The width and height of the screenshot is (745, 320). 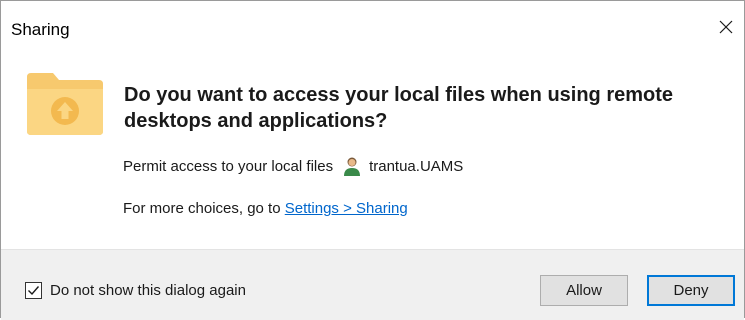 What do you see at coordinates (204, 208) in the screenshot?
I see `more-choices-text: For more choices, go to` at bounding box center [204, 208].